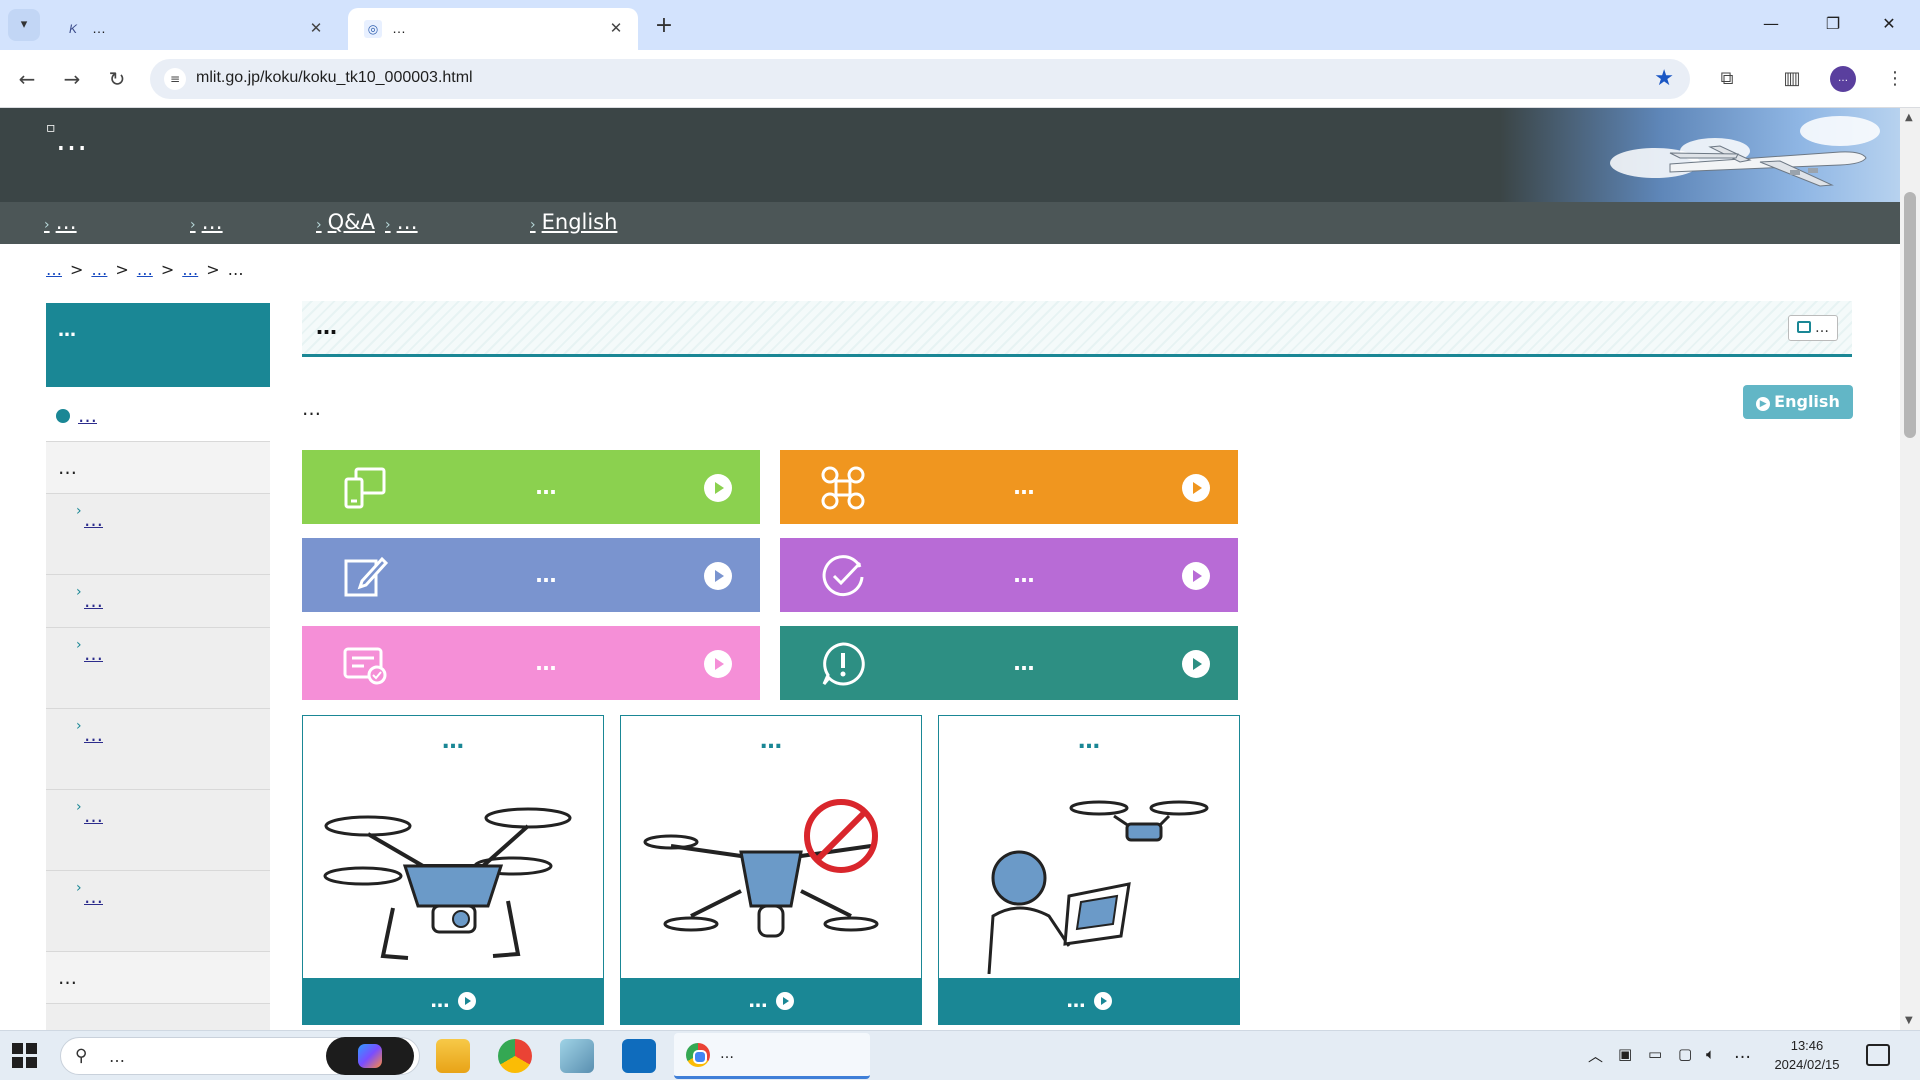  Describe the element at coordinates (334, 78) in the screenshot. I see `url-text: mlit.go.jp/koku/koku_tk10_000003.html` at that location.